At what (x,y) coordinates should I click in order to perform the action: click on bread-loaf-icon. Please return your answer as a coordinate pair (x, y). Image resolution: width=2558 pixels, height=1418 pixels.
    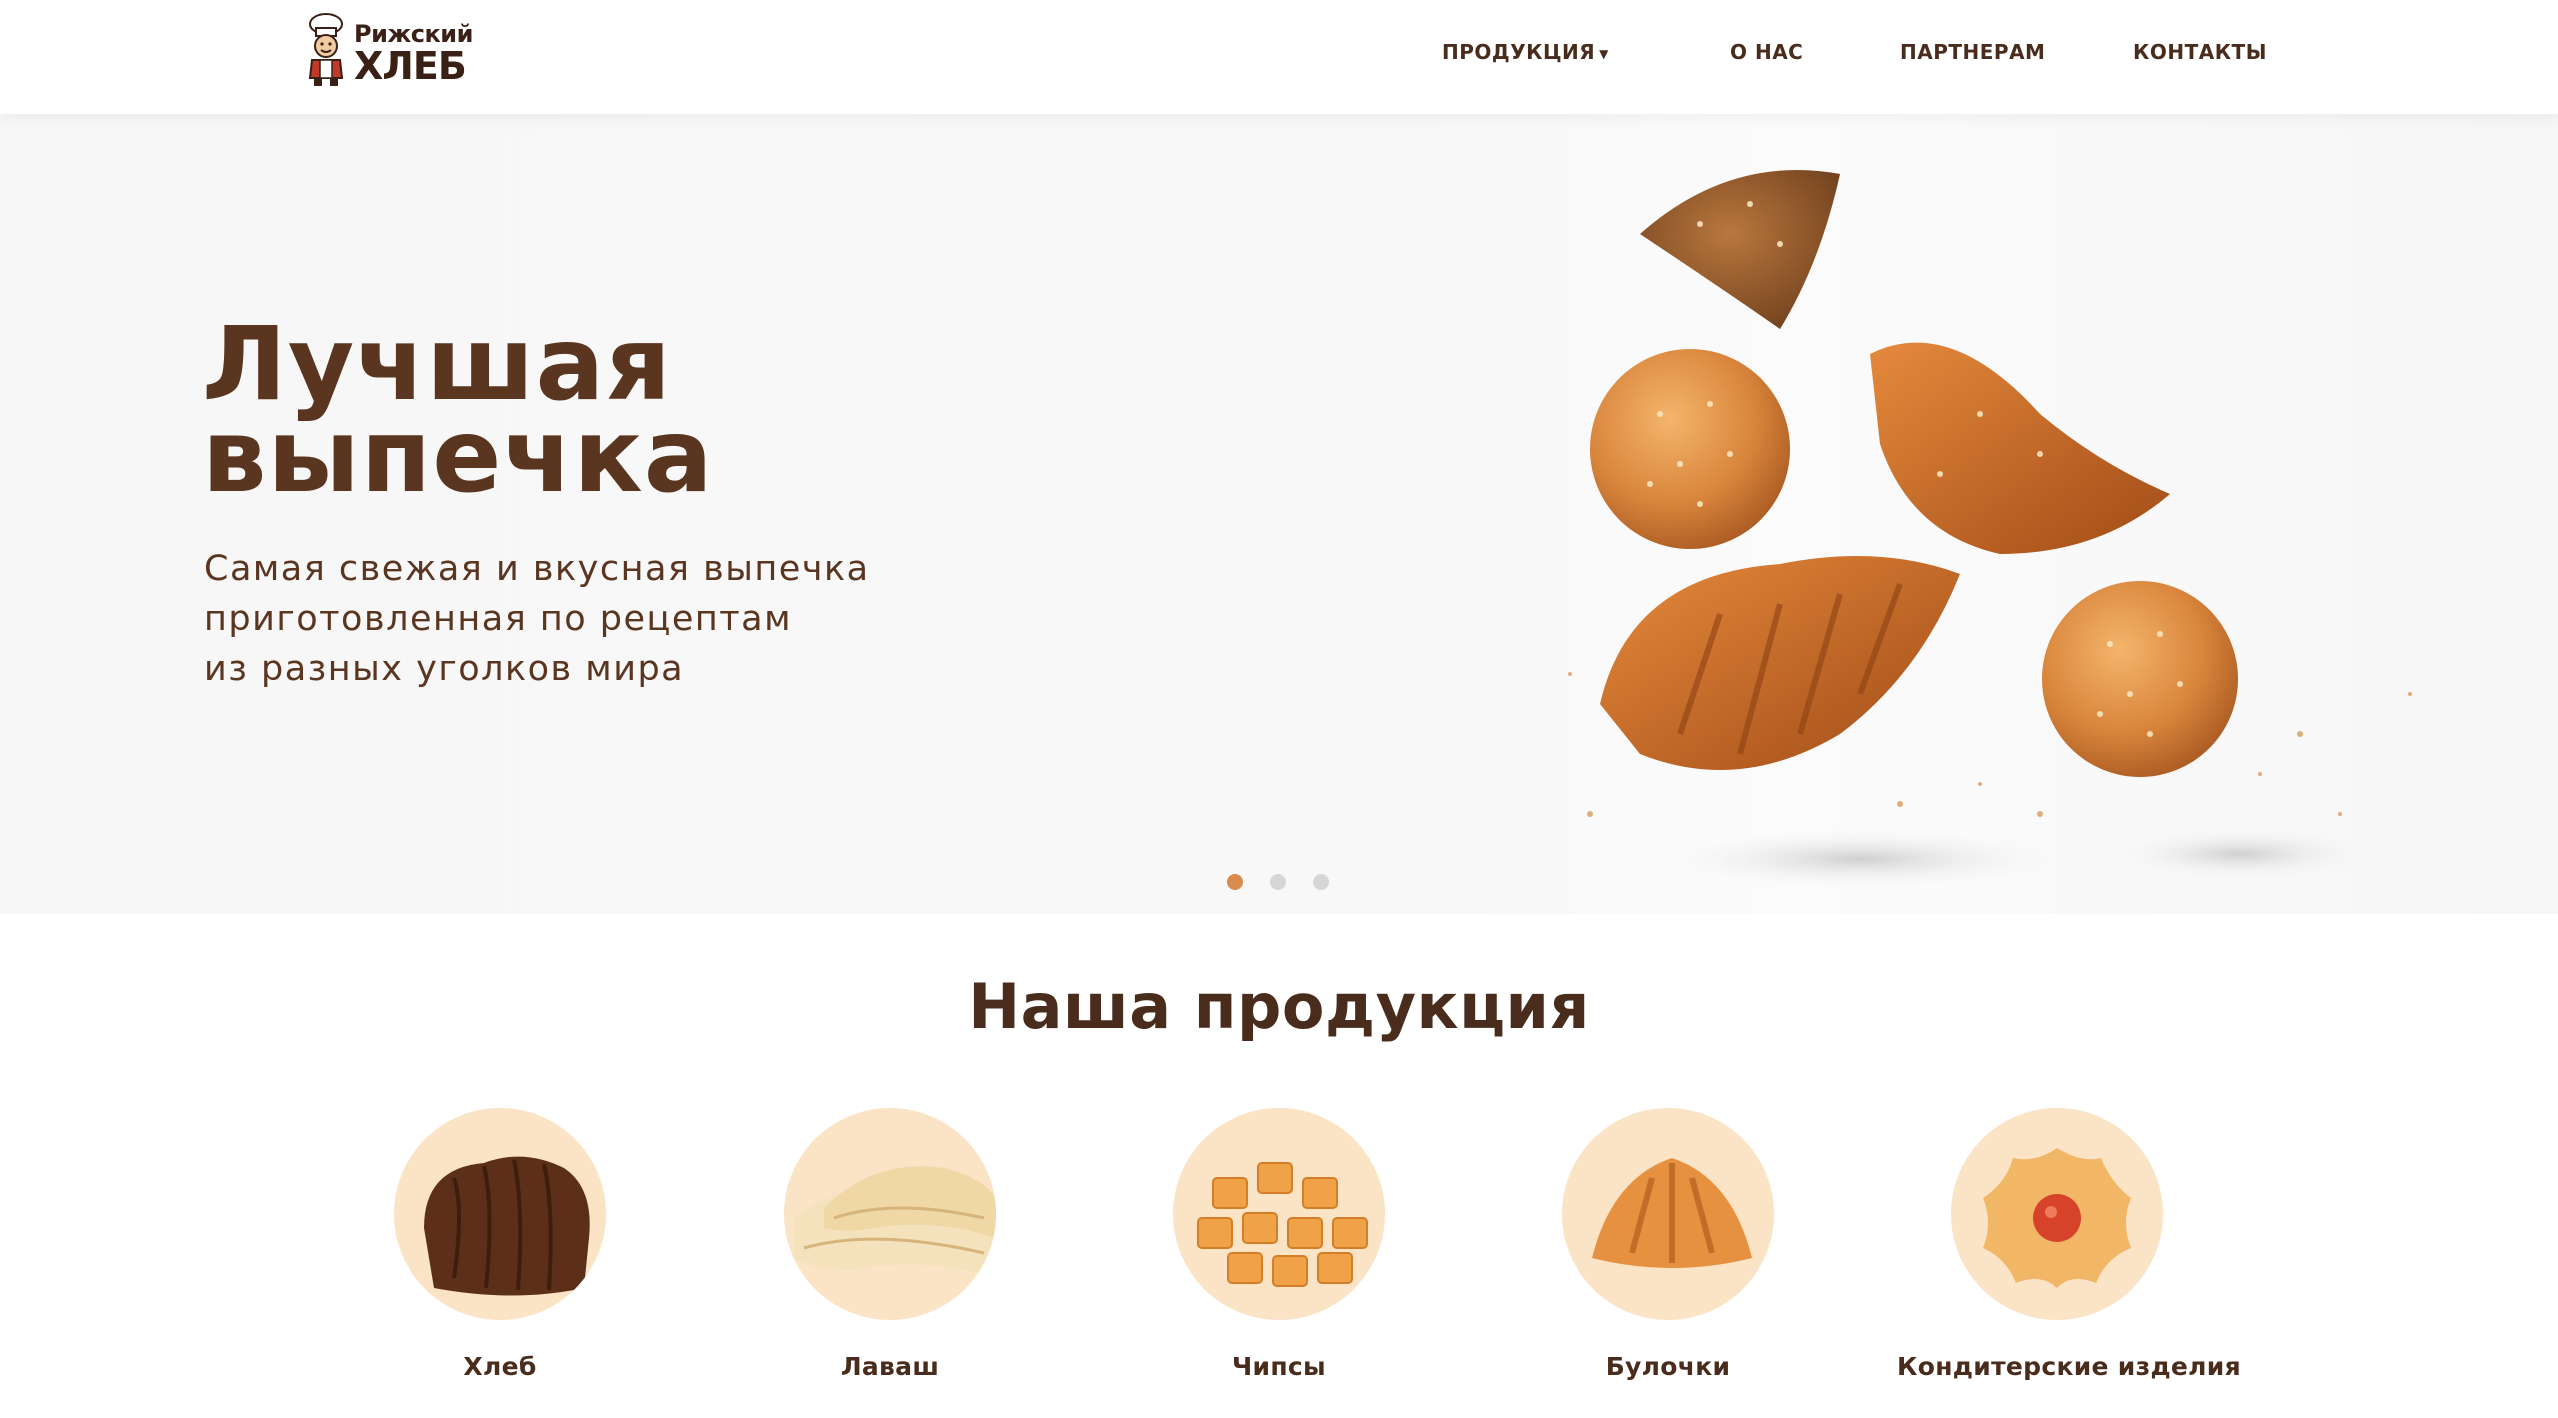
    Looking at the image, I should click on (507, 1226).